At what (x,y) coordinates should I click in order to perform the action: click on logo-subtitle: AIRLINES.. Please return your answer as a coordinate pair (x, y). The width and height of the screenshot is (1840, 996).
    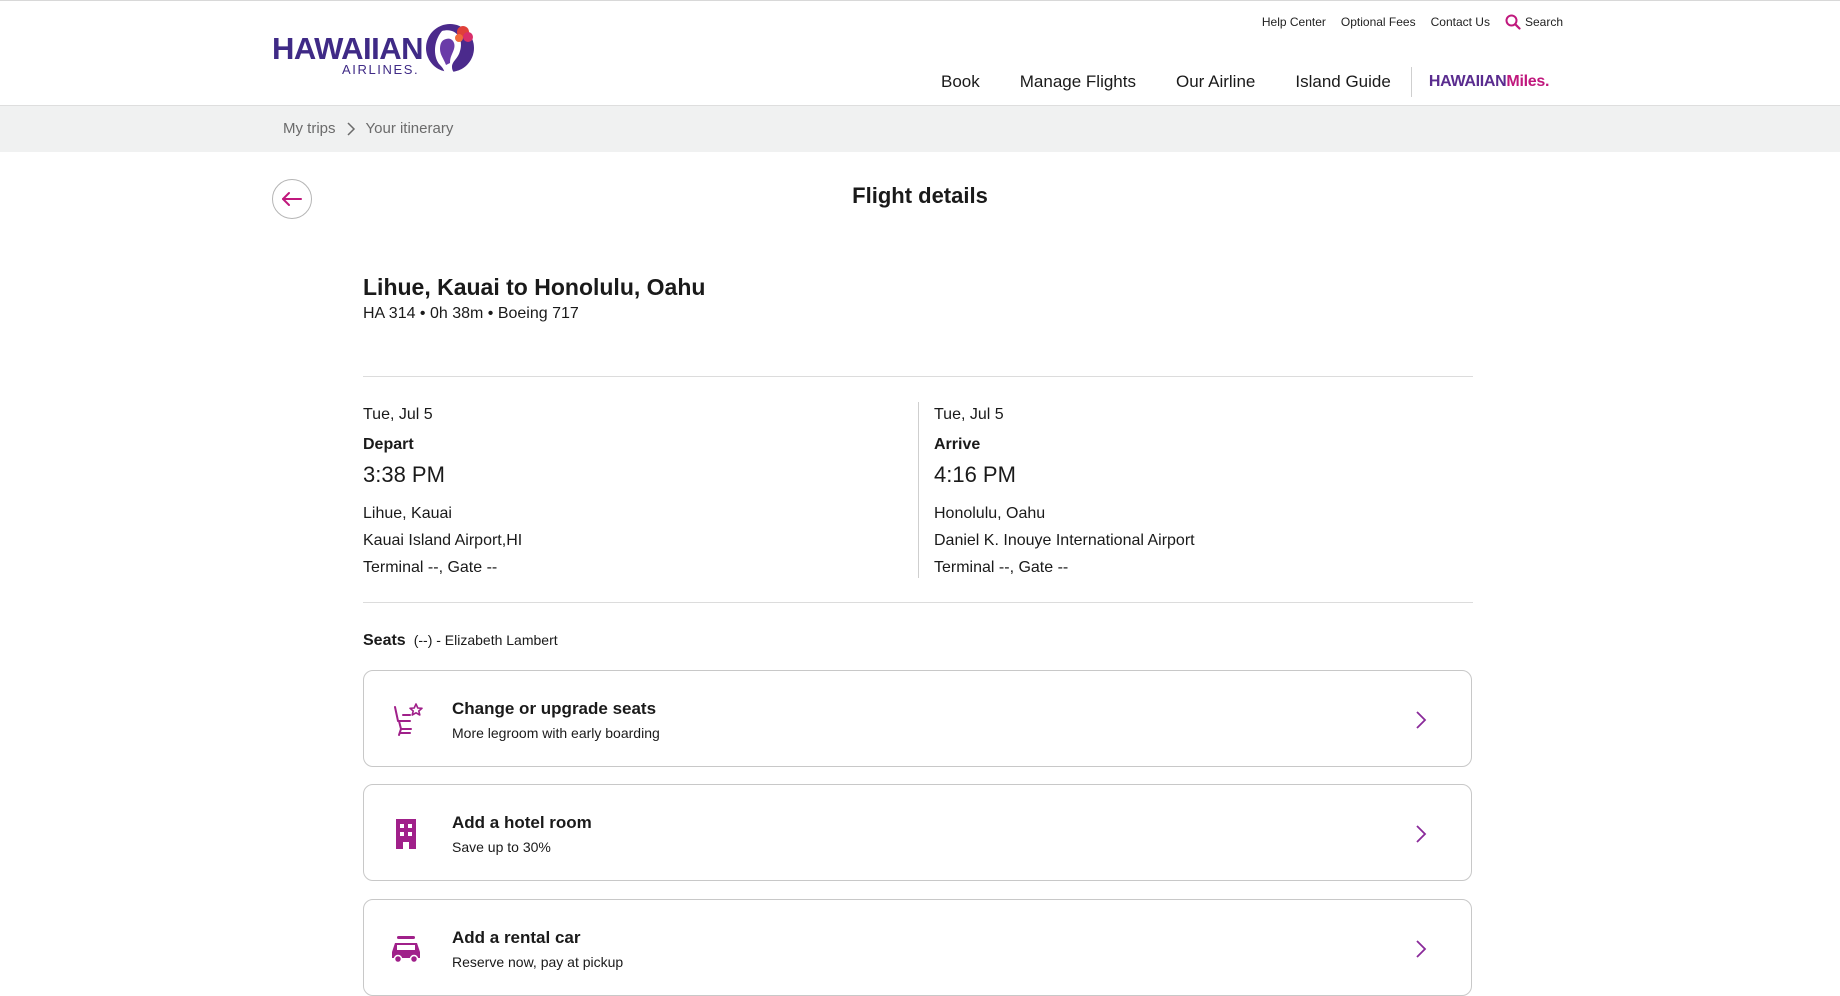
    Looking at the image, I should click on (381, 69).